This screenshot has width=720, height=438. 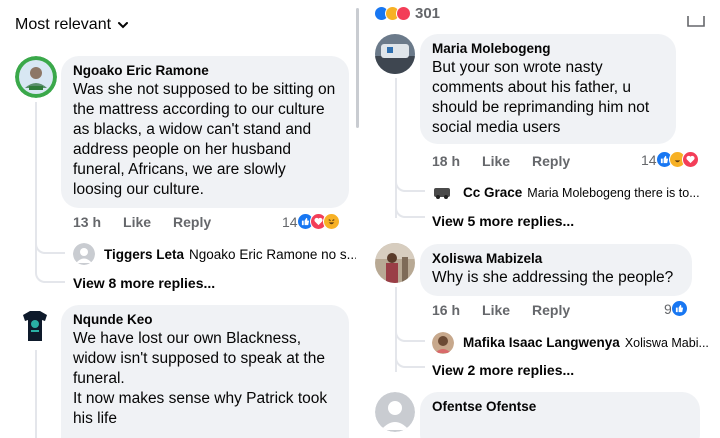 I want to click on comment-actions: 18 h Like Reply, so click(x=512, y=161).